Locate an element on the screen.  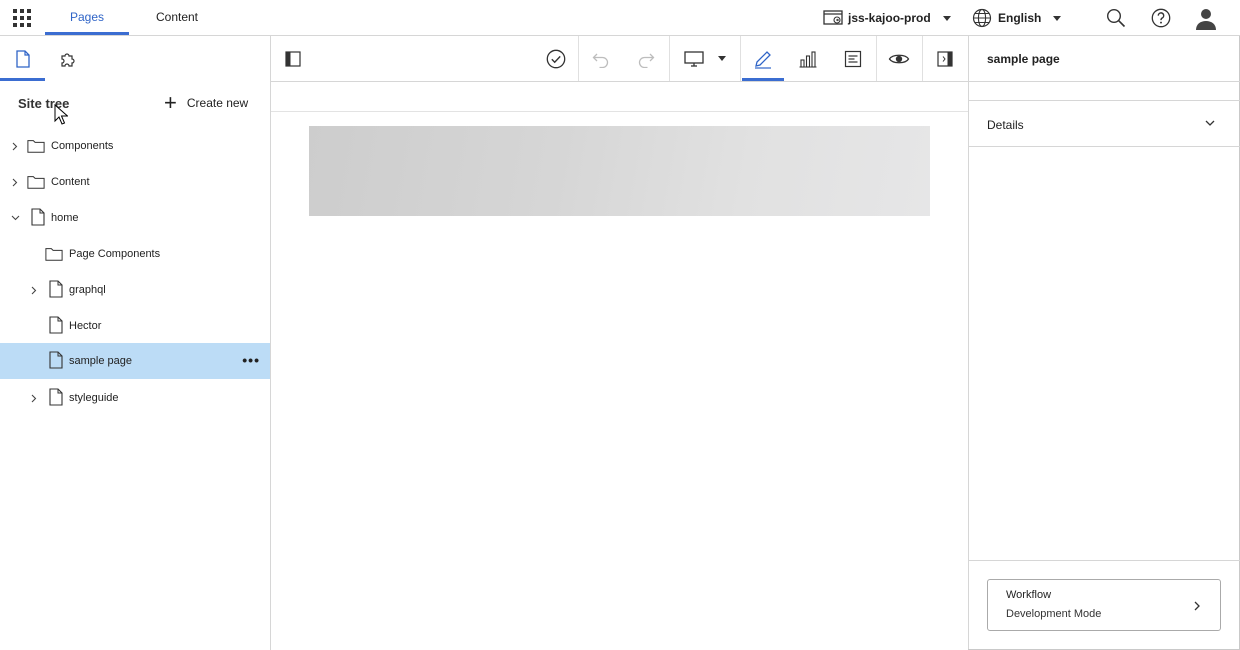
top-bar: Pages Content jss-kajoo-prod English is located at coordinates (620, 18).